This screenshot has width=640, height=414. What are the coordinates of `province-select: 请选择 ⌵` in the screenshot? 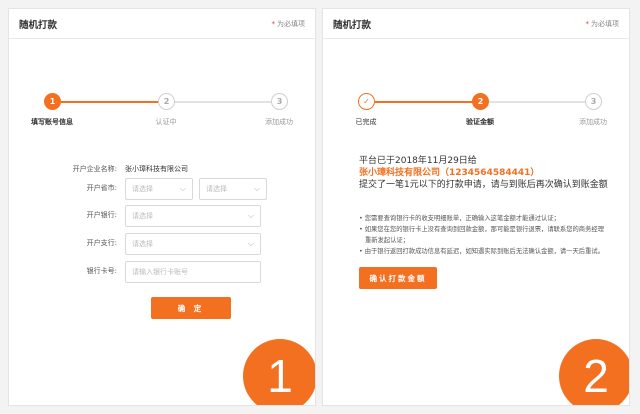 It's located at (159, 189).